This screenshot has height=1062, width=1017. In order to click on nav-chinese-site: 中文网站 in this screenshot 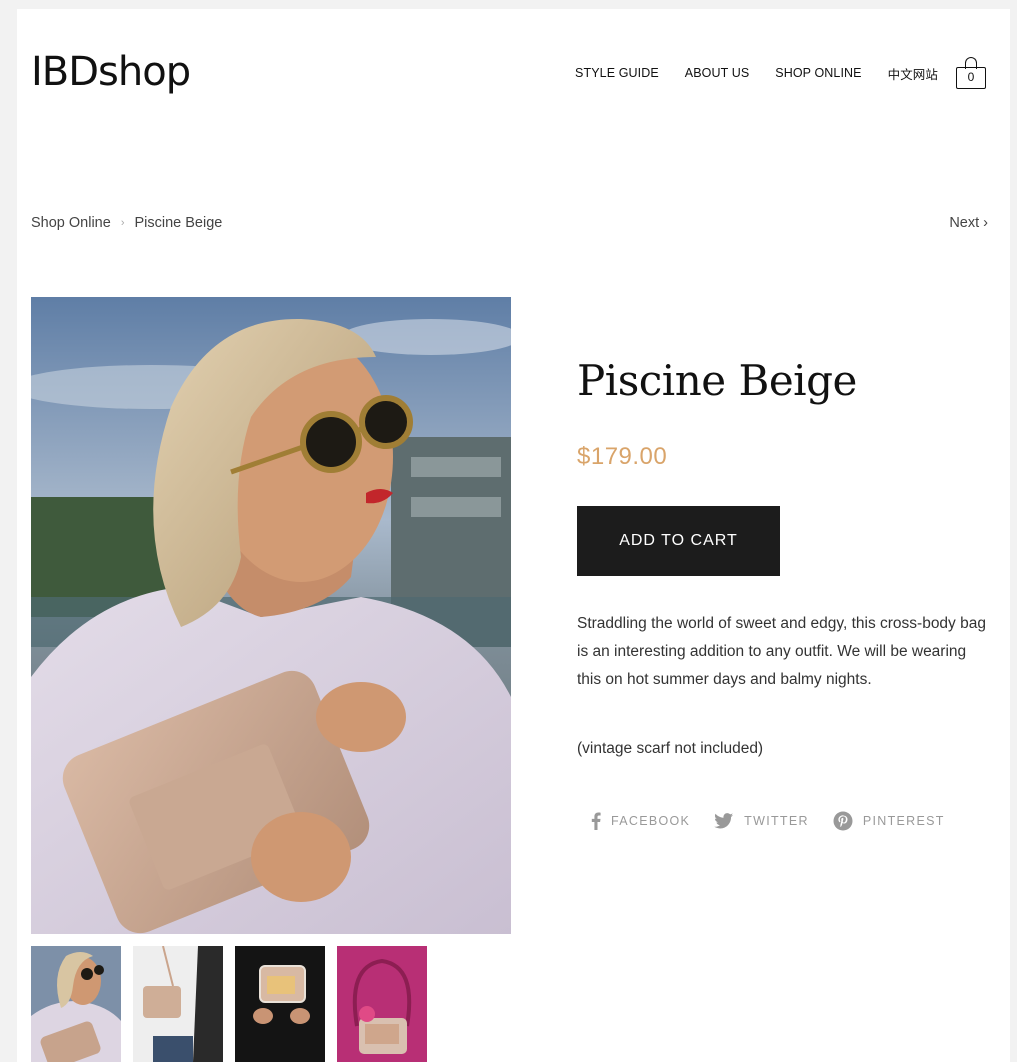, I will do `click(913, 73)`.